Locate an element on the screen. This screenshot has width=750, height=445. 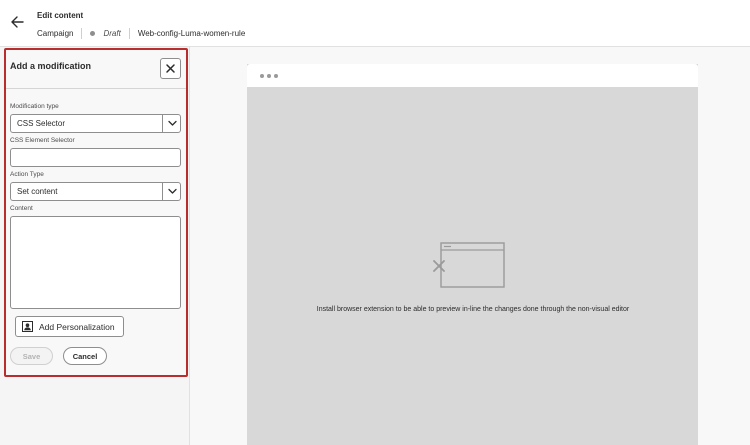
broken-window-icon is located at coordinates (469, 265).